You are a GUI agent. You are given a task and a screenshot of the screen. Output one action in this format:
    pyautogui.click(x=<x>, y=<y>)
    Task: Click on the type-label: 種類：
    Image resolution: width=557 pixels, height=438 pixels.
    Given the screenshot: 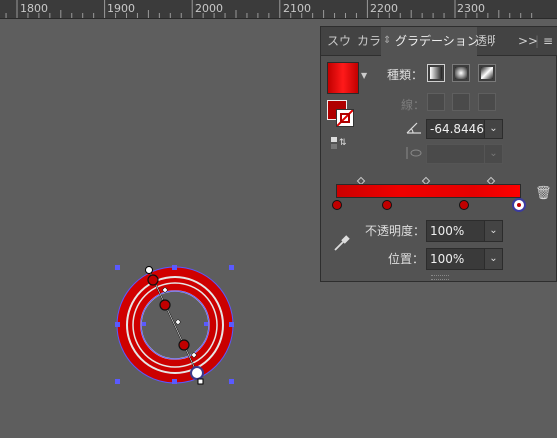 What is the action you would take?
    pyautogui.click(x=405, y=75)
    